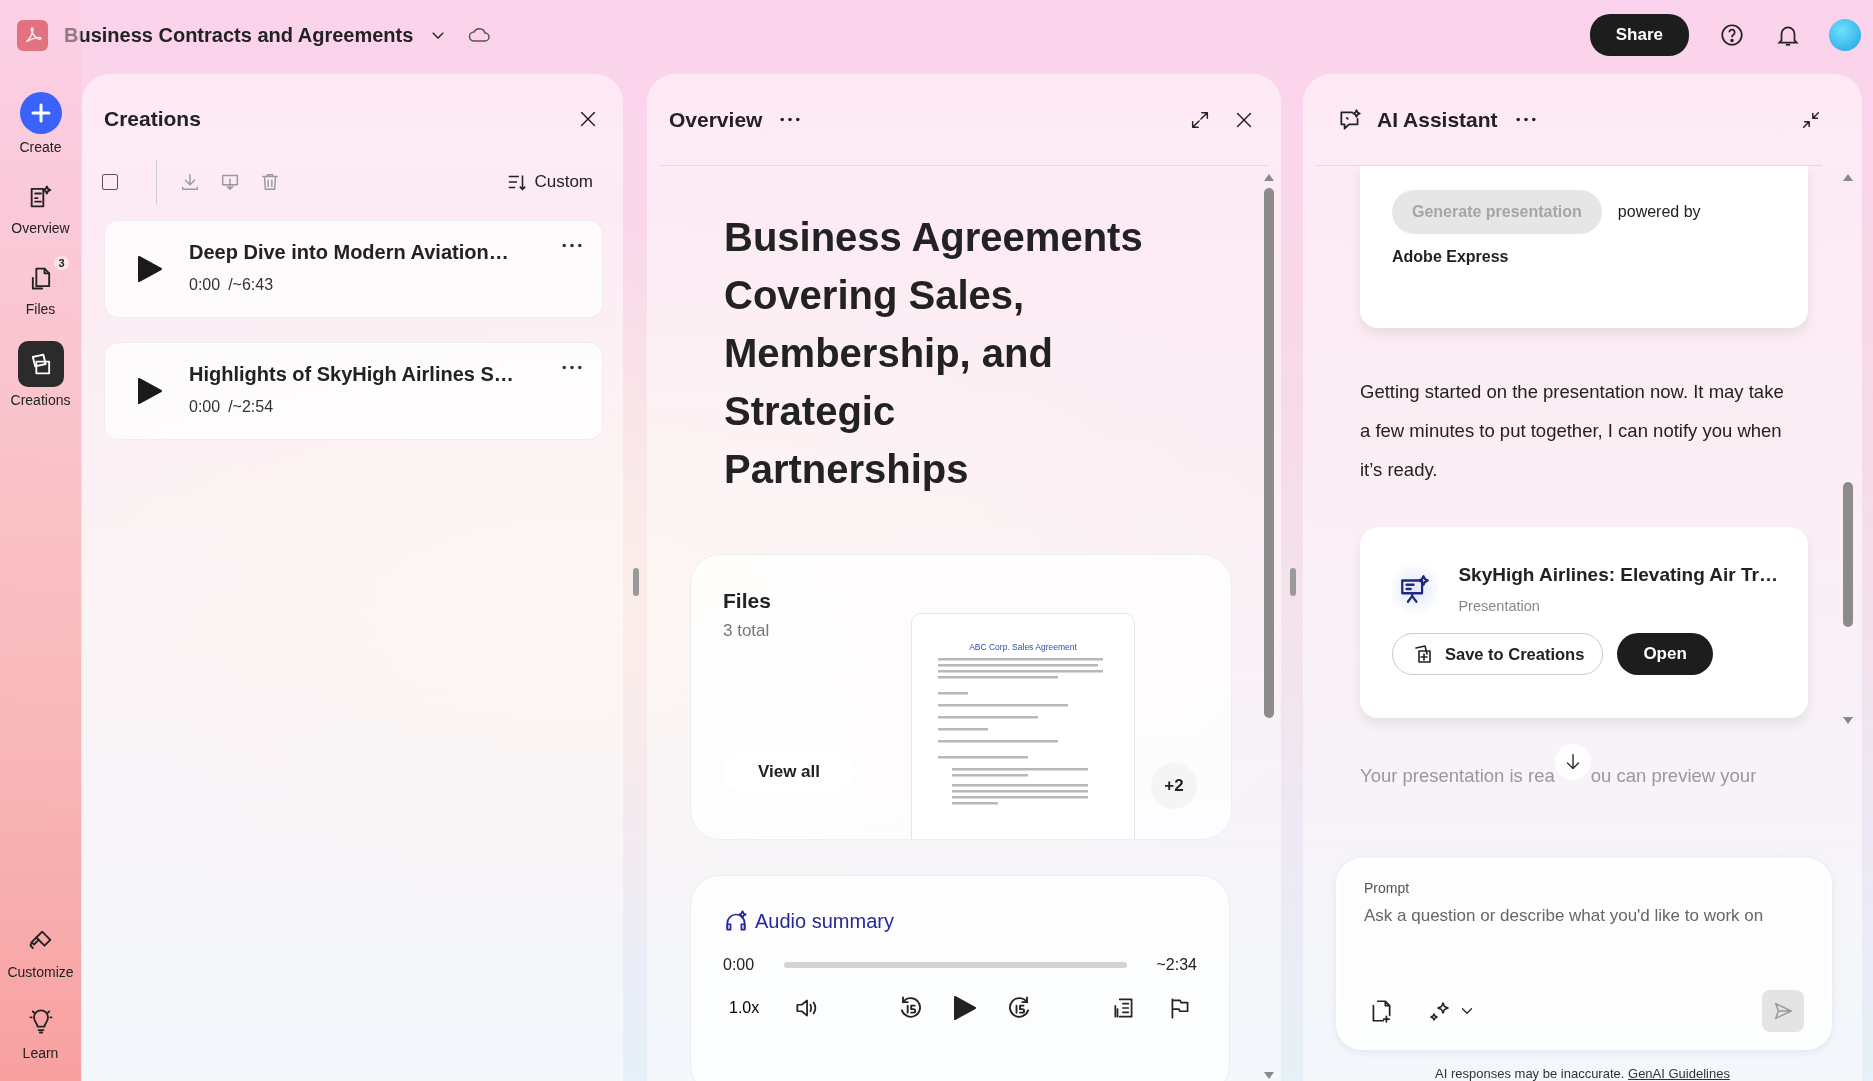  I want to click on plus-icon, so click(40, 113).